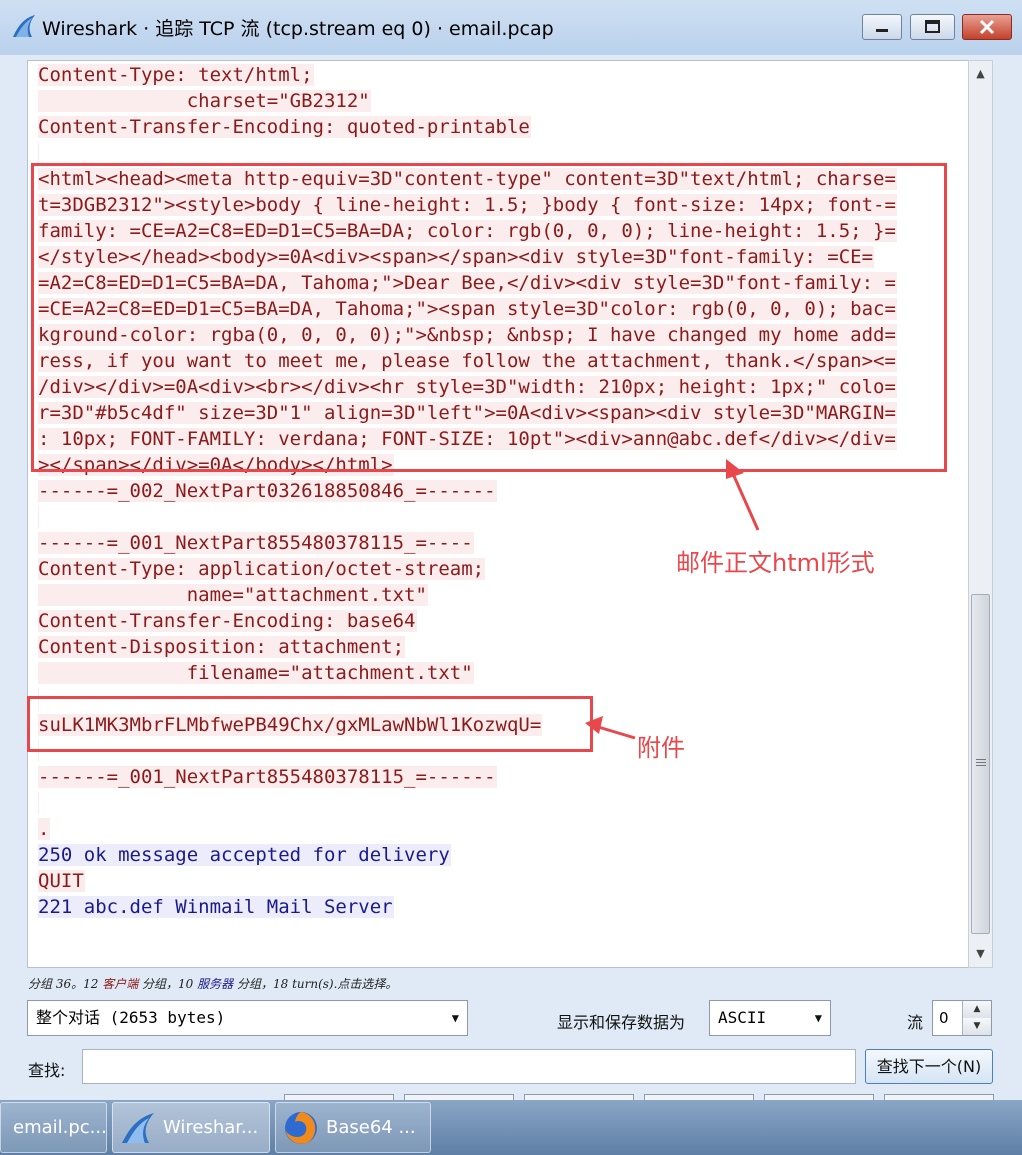  What do you see at coordinates (222, 647) in the screenshot?
I see `stream-line-text: Content-Disposition: attachment;` at bounding box center [222, 647].